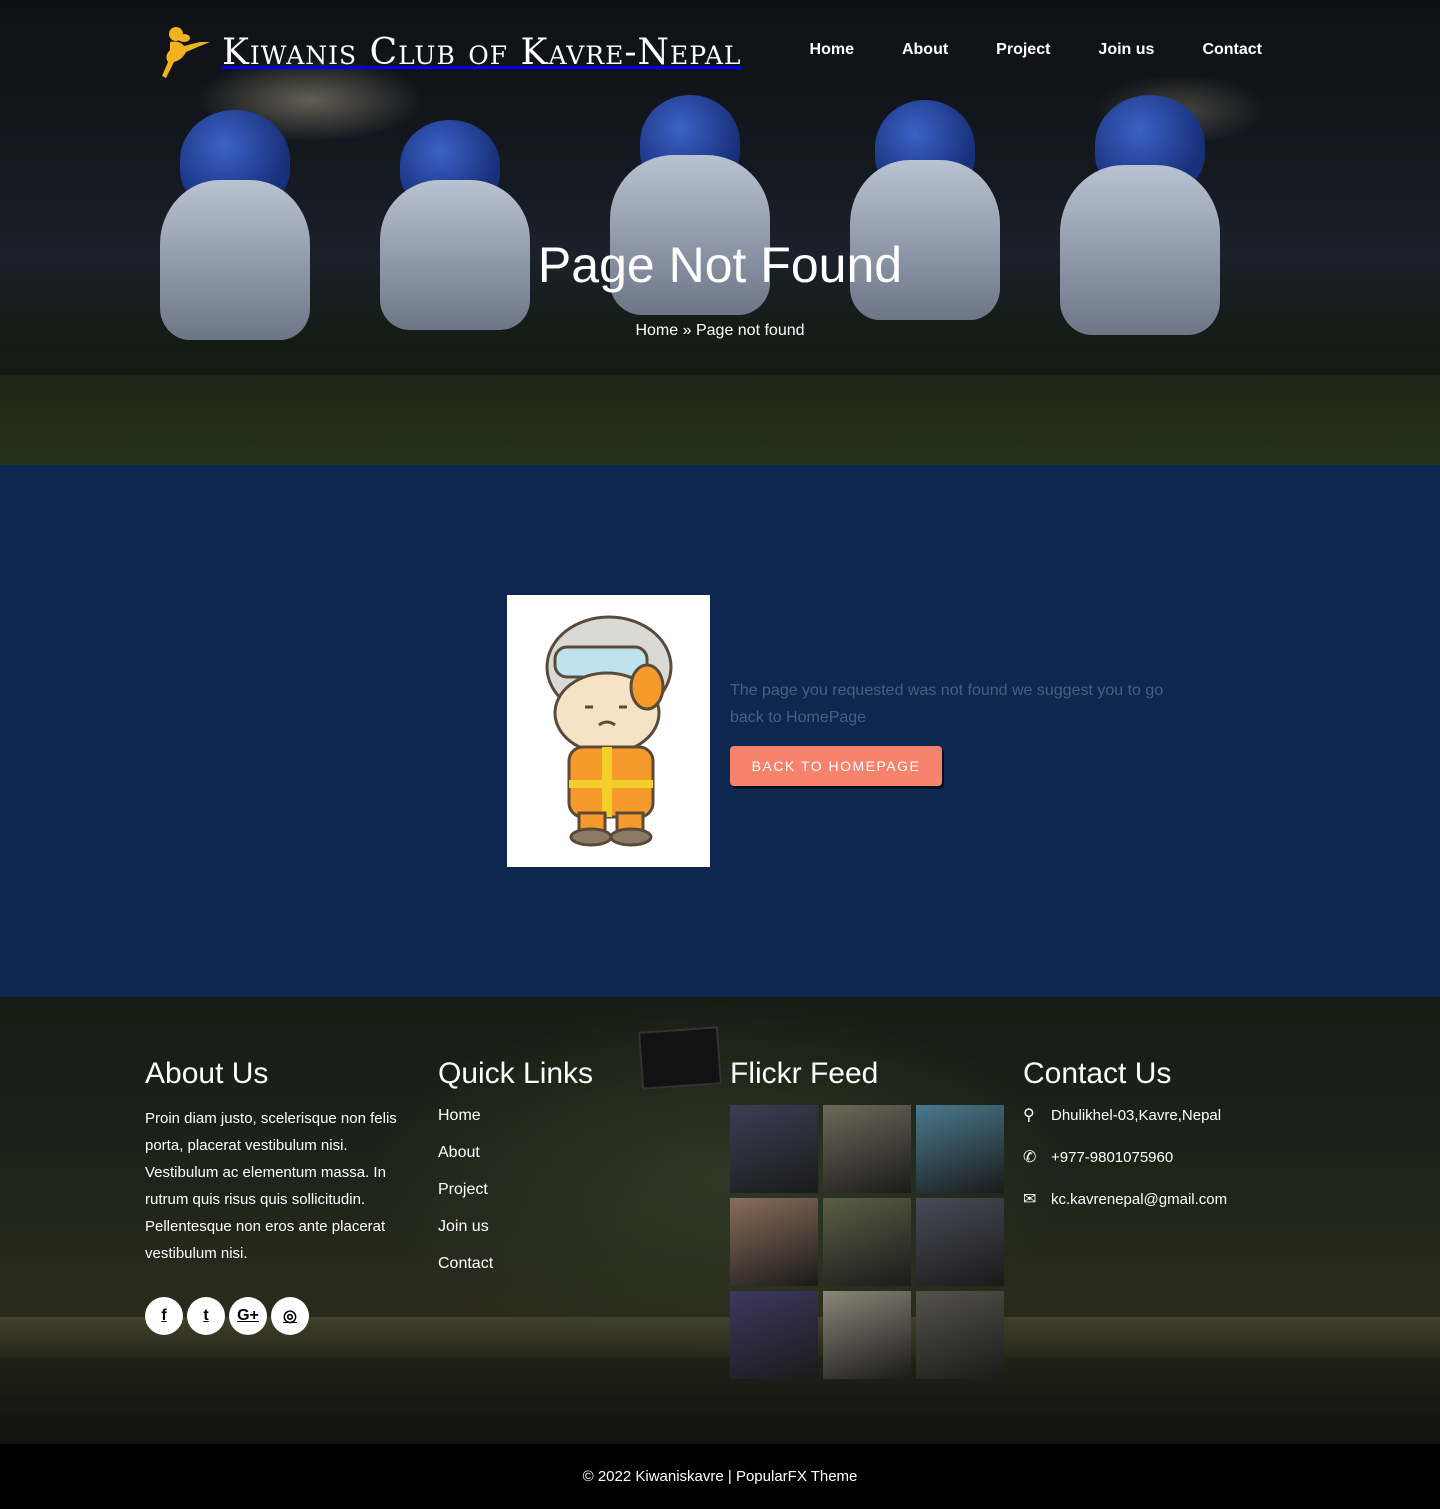 The height and width of the screenshot is (1509, 1440). Describe the element at coordinates (206, 1316) in the screenshot. I see `twitter-icon: t` at that location.